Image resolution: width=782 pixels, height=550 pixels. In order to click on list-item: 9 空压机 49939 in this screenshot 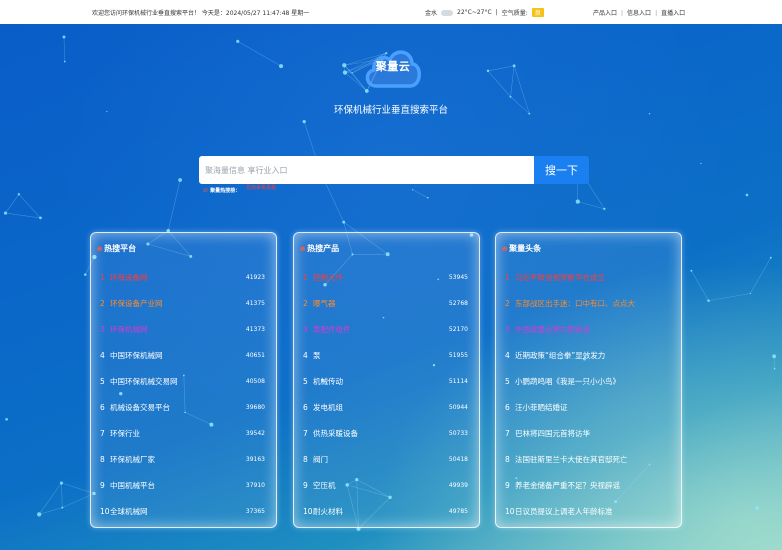, I will do `click(386, 486)`.